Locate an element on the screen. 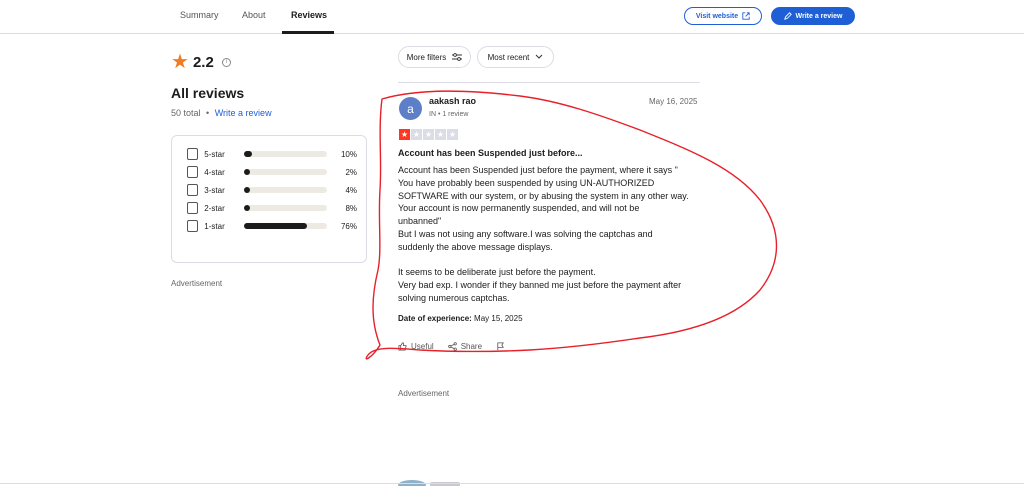 The width and height of the screenshot is (1024, 486). distribution-percent: 10% is located at coordinates (348, 154).